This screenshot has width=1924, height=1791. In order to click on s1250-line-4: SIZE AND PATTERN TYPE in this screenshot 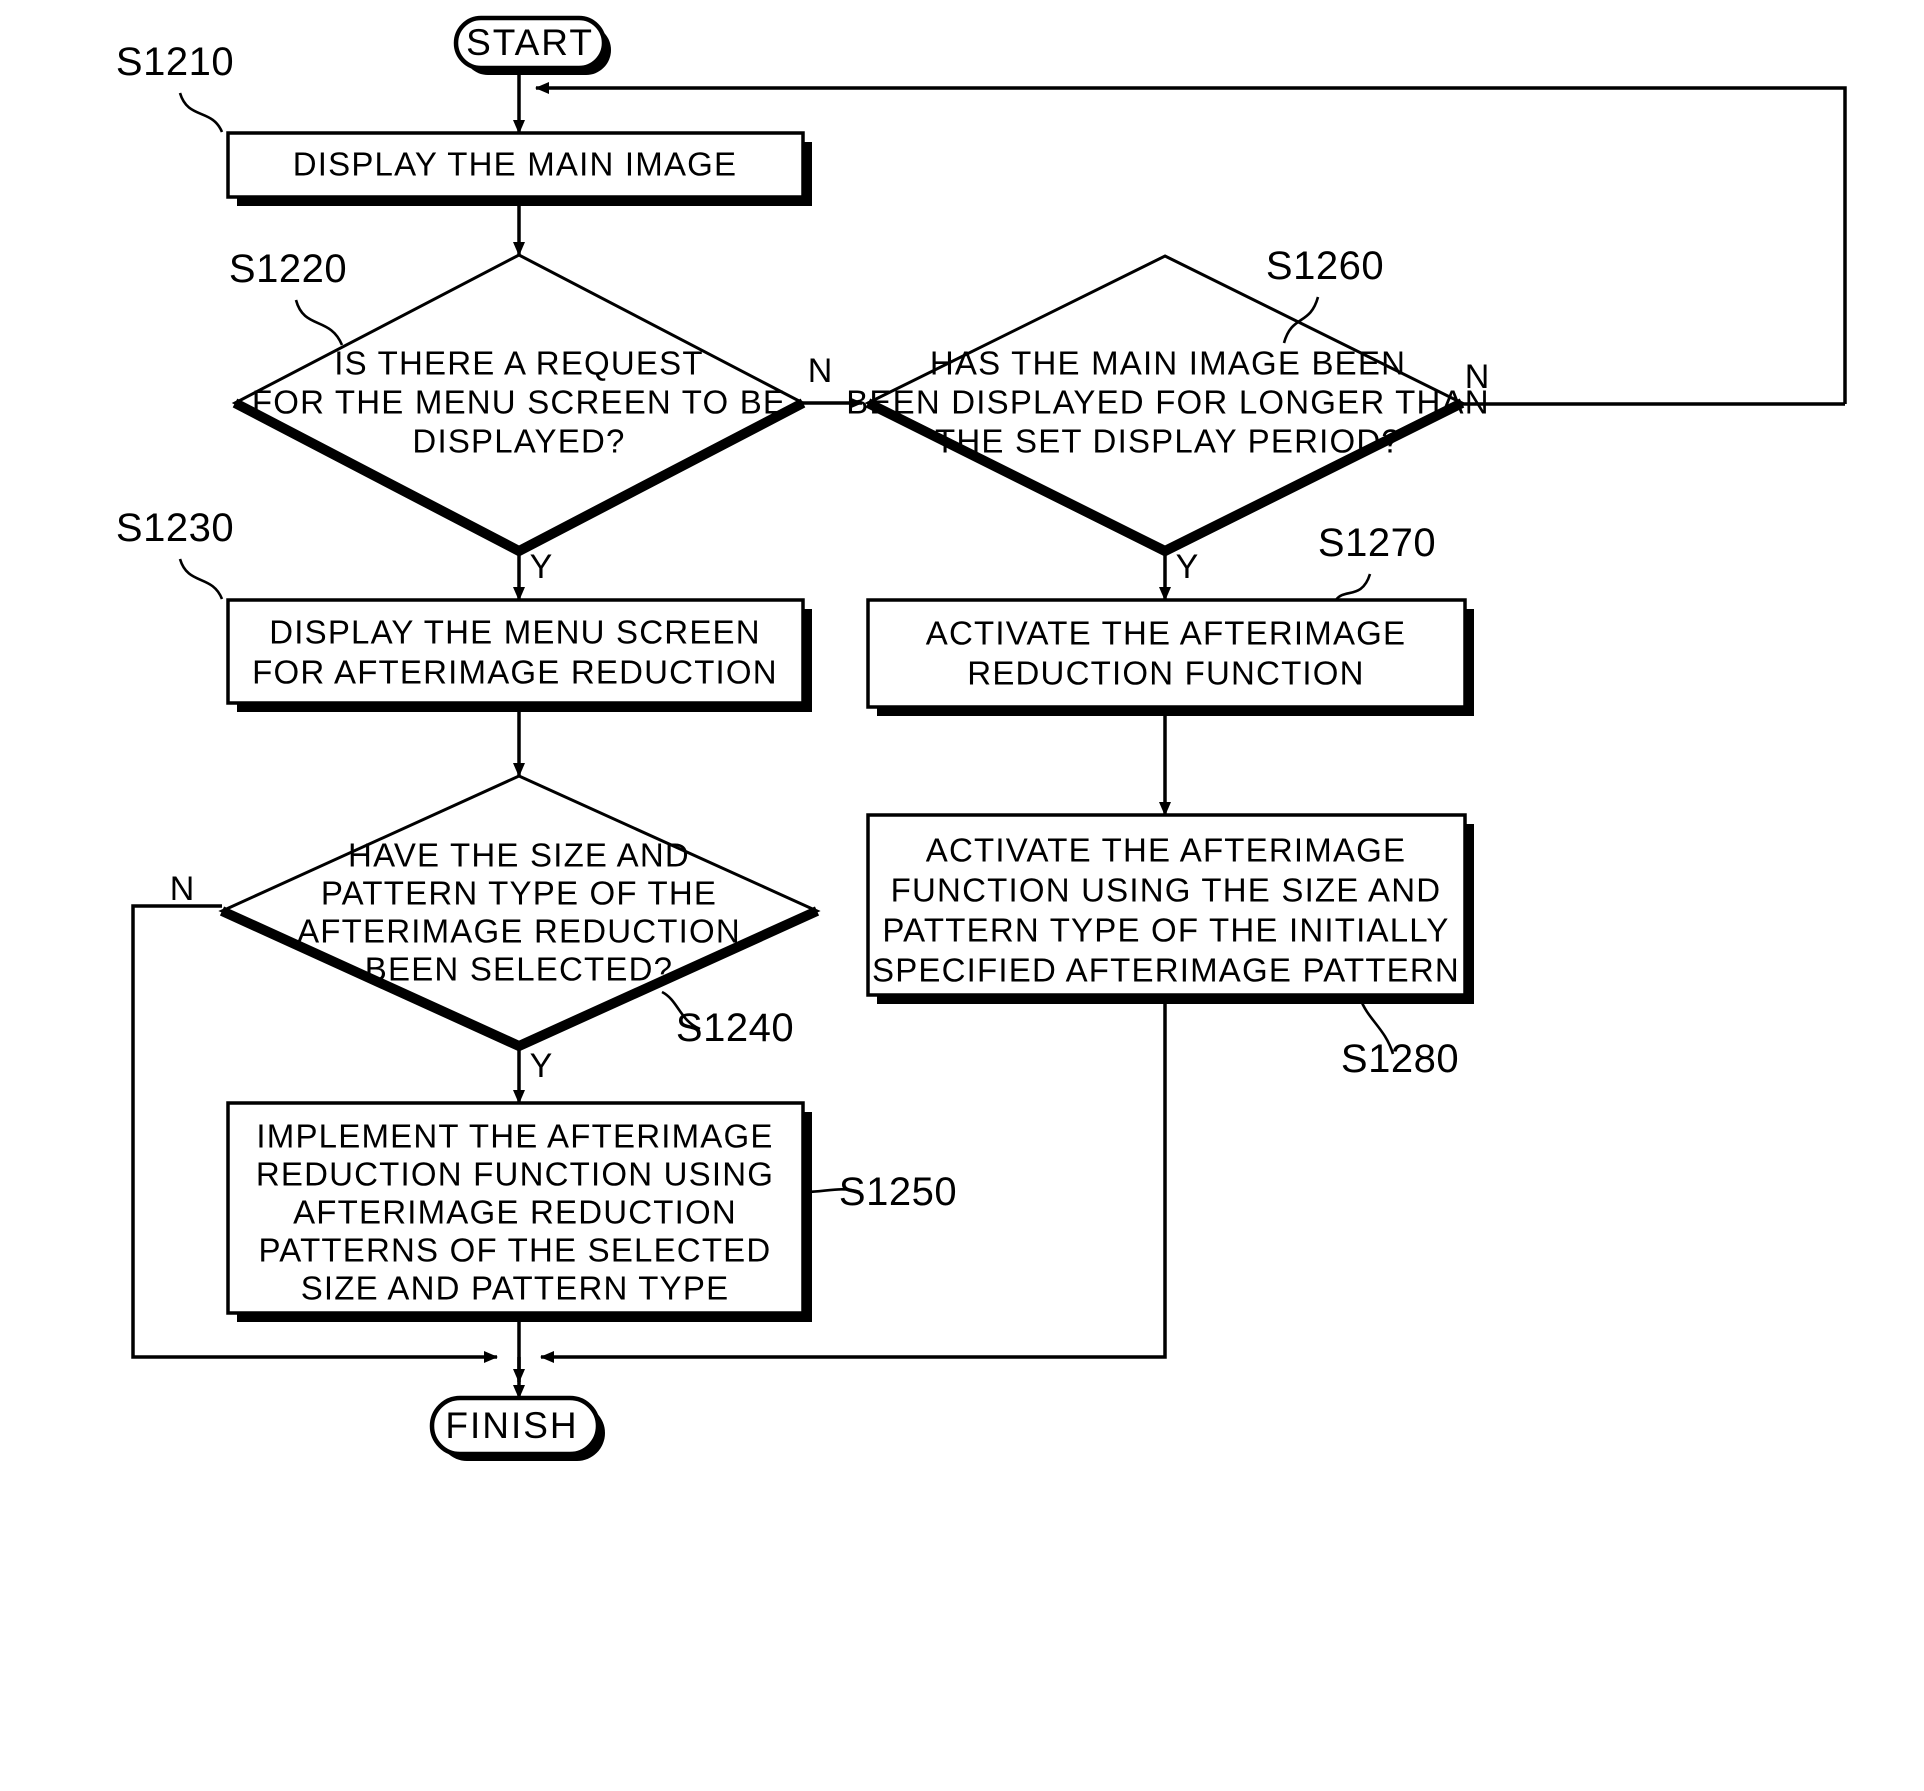, I will do `click(515, 1288)`.